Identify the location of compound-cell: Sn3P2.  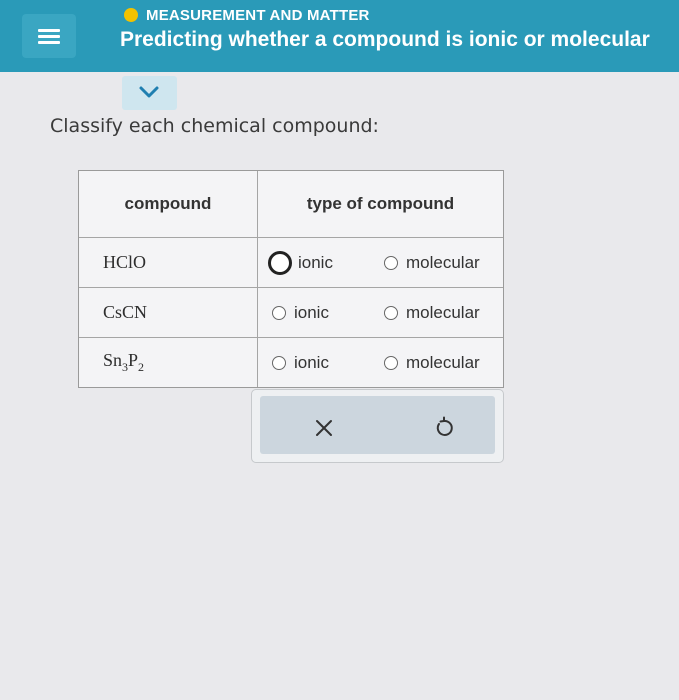
(168, 362).